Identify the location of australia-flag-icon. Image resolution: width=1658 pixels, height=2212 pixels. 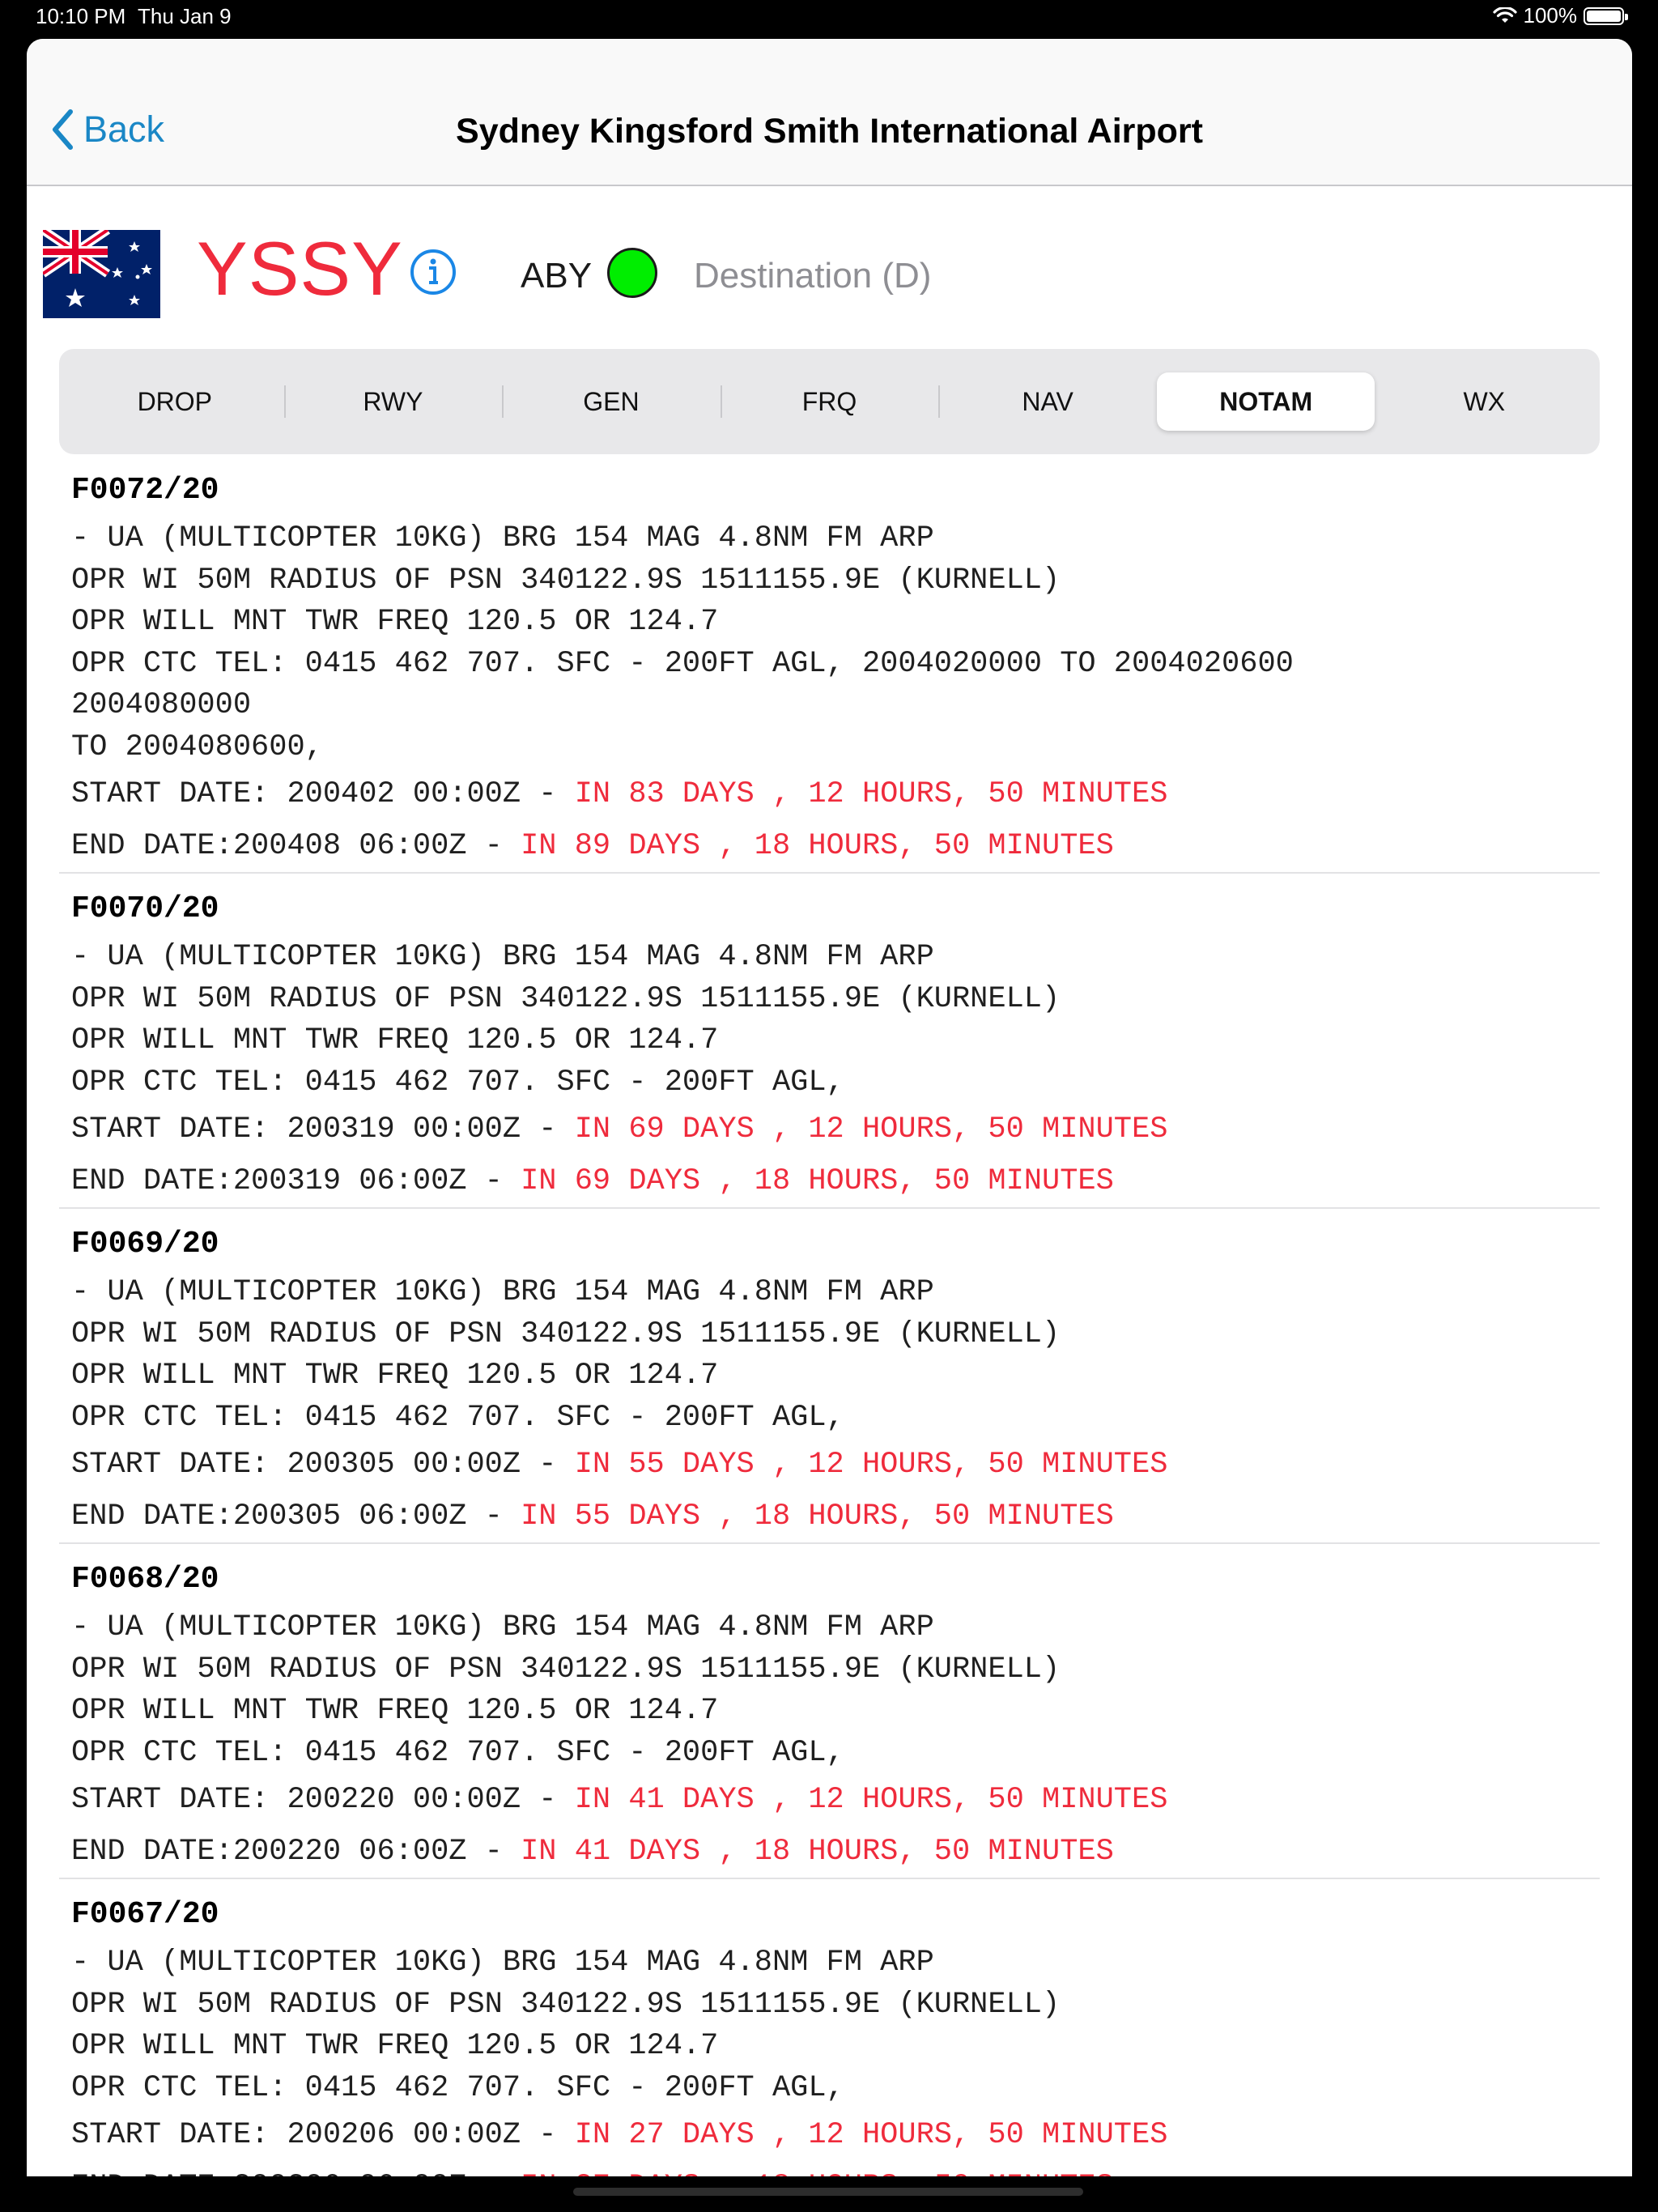
(101, 274).